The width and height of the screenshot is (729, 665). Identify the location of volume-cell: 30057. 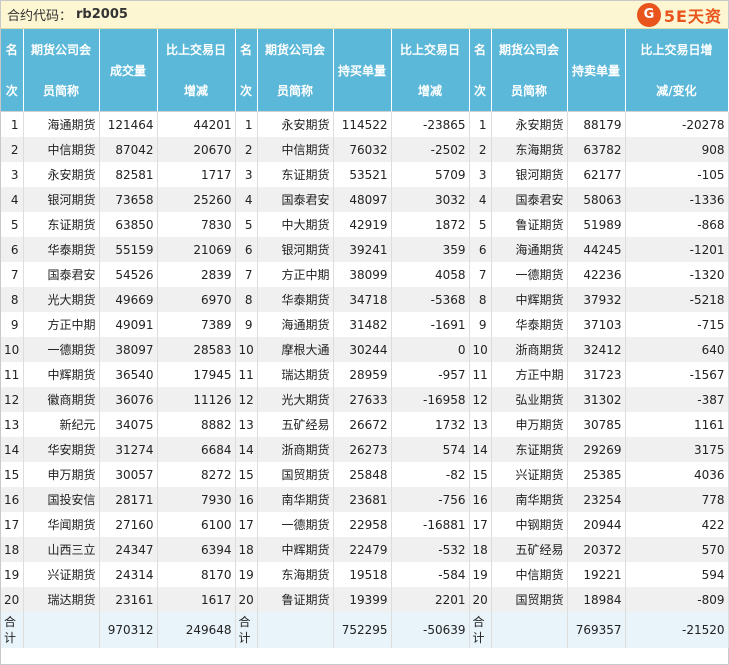
(128, 474).